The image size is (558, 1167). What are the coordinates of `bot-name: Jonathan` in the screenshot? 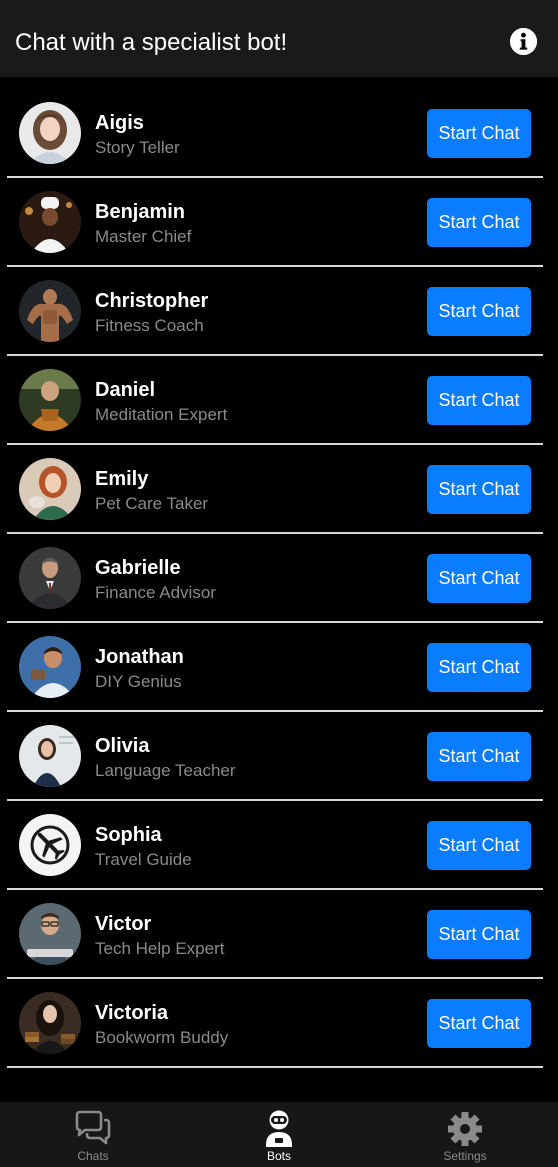 It's located at (139, 657).